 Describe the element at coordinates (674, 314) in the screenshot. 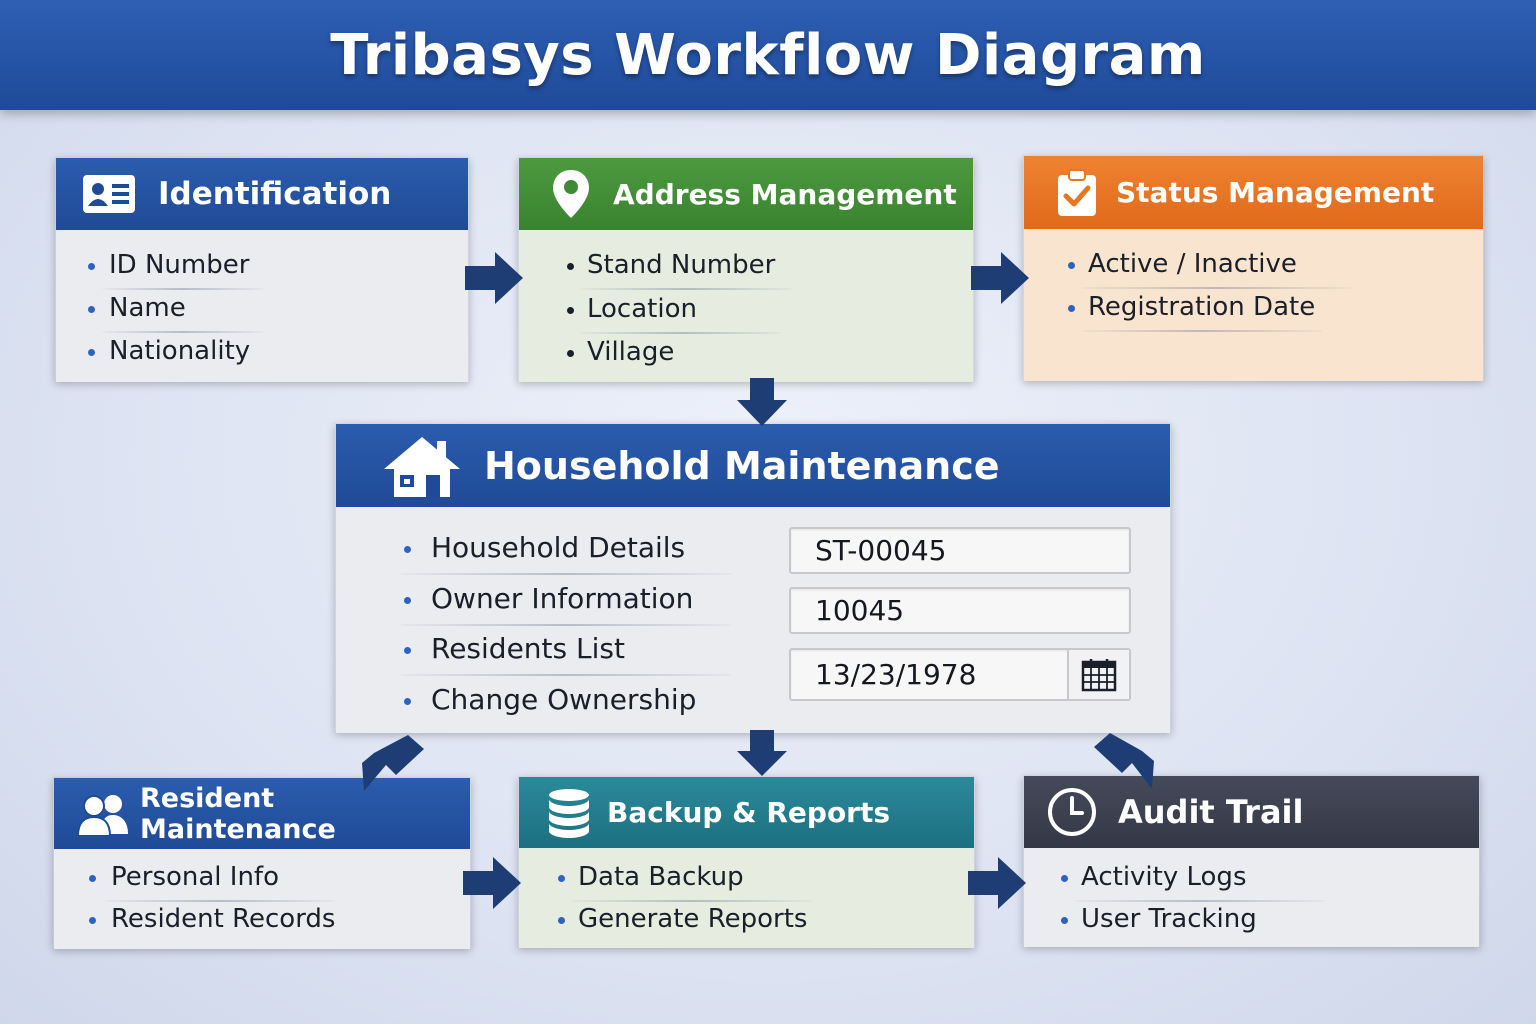

I see `list-item: Location` at that location.